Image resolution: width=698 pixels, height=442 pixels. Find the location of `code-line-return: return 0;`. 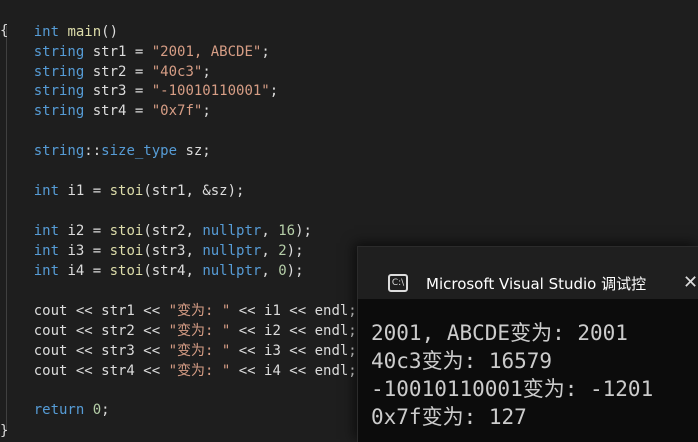

code-line-return: return 0; is located at coordinates (55, 410).